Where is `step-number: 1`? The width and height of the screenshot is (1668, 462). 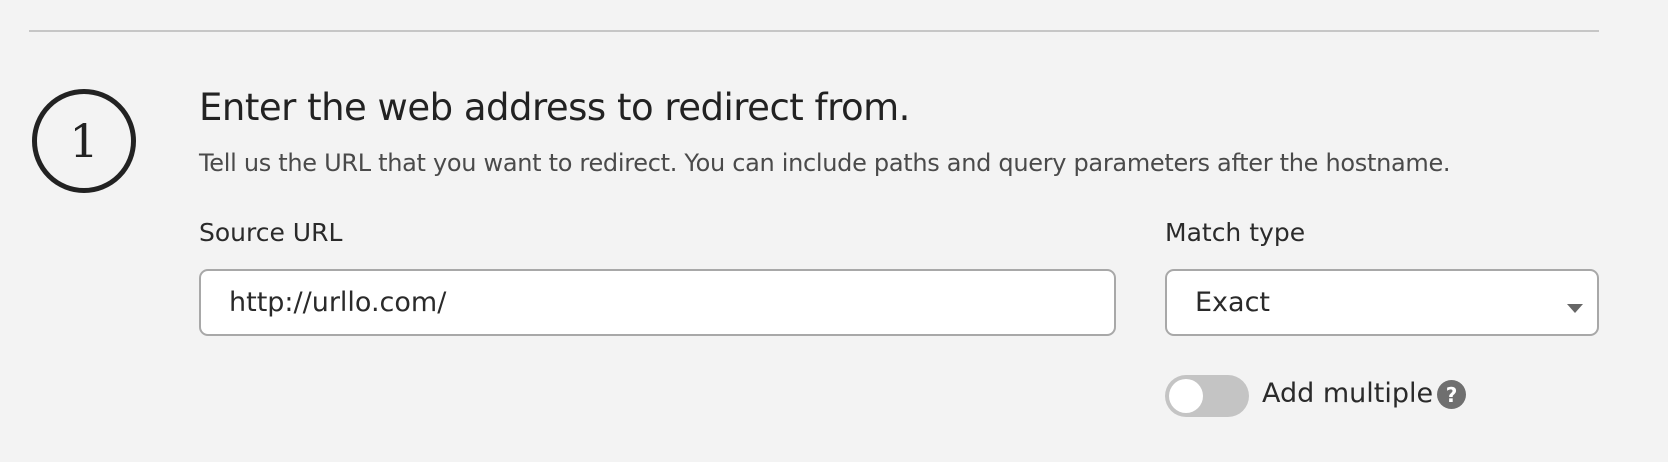
step-number: 1 is located at coordinates (84, 141).